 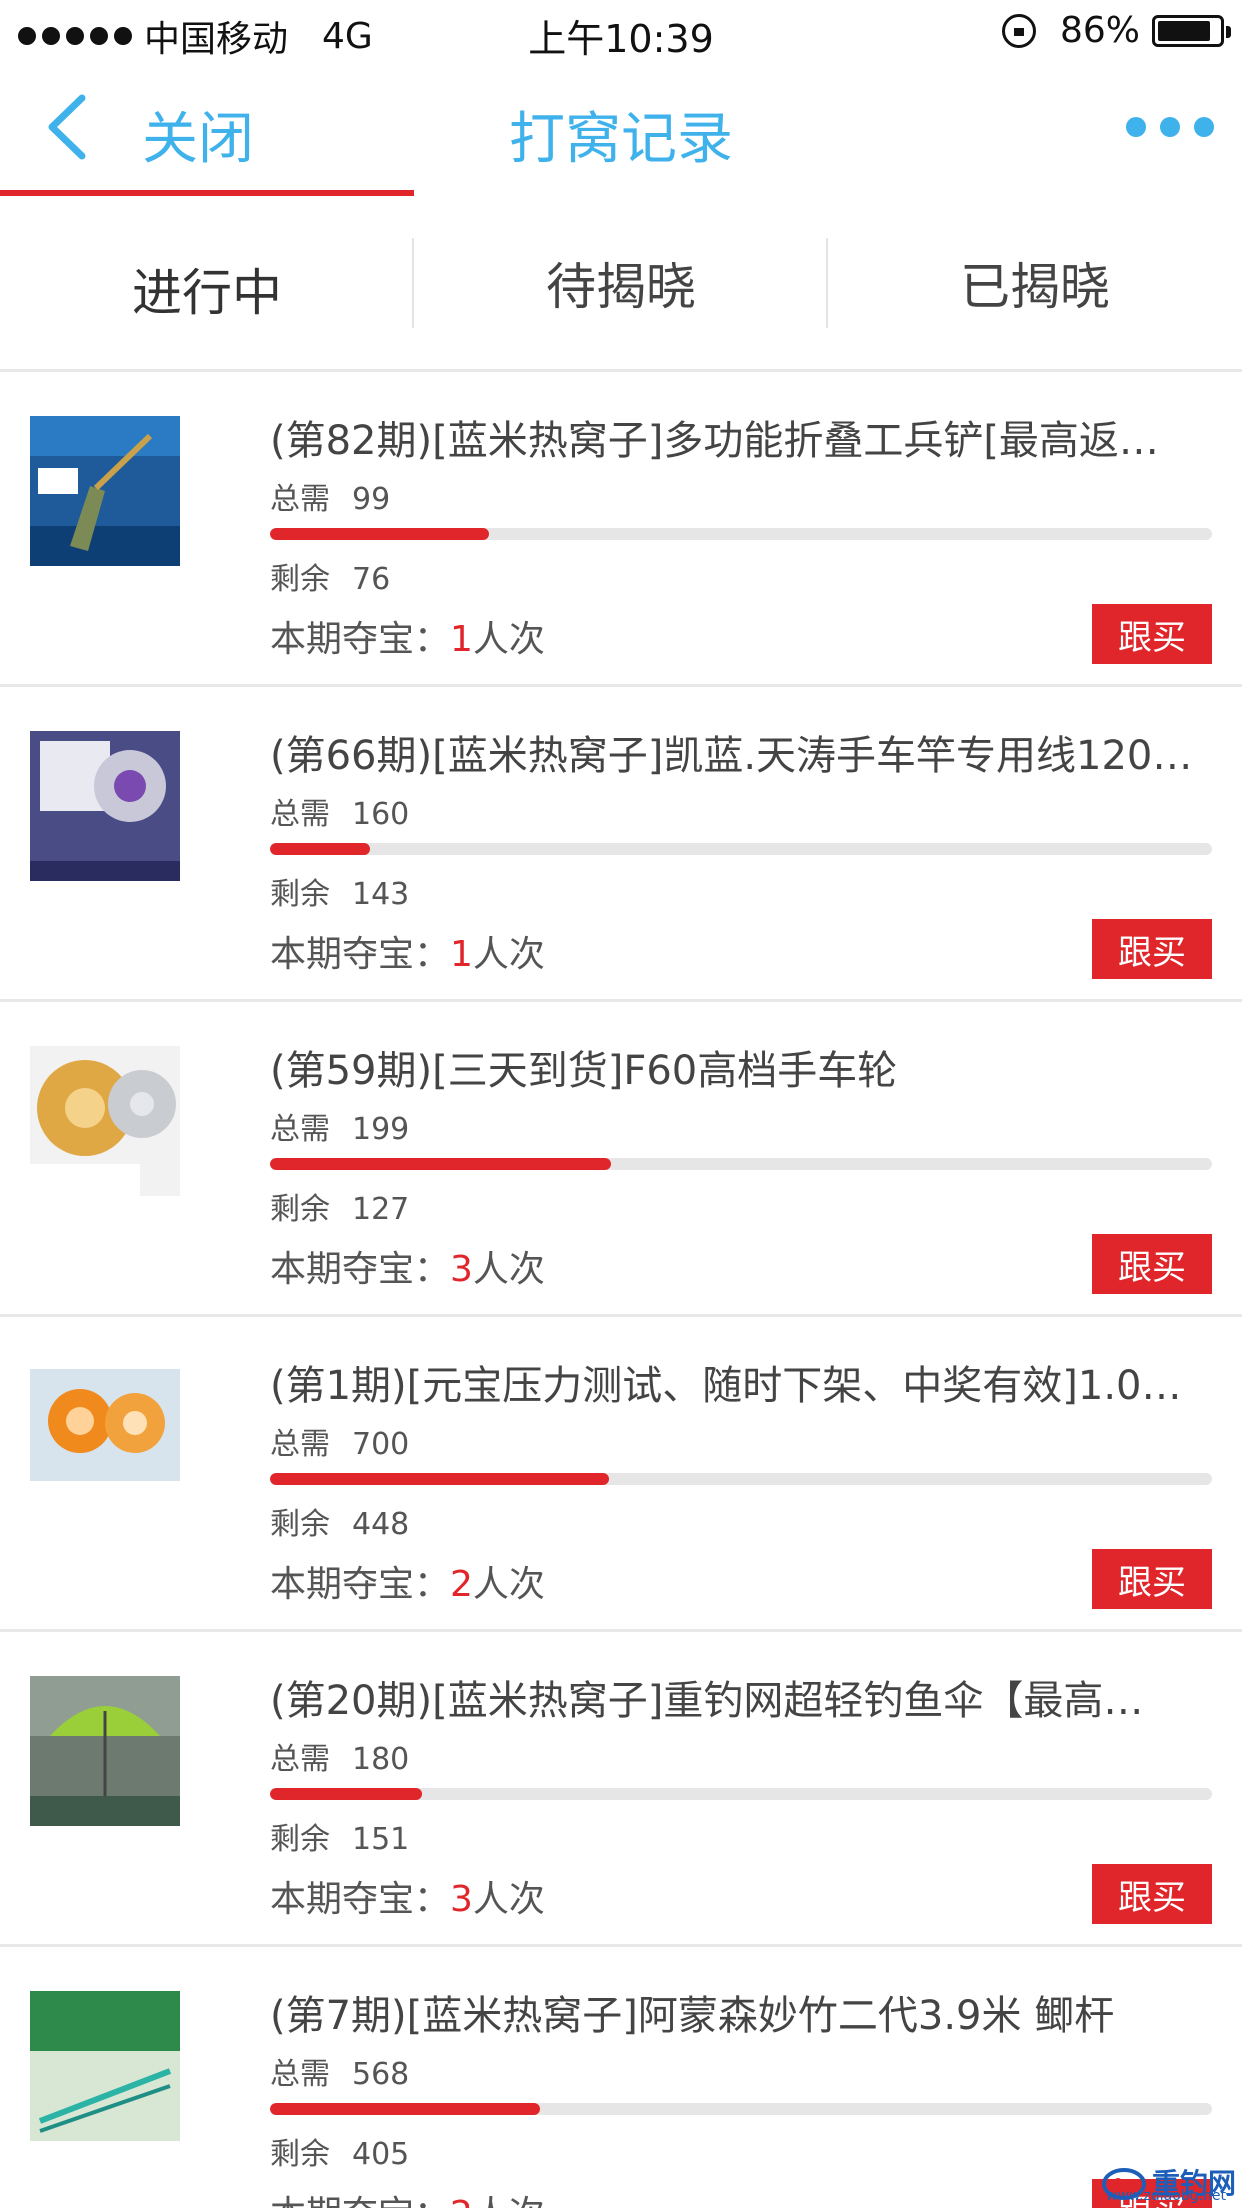 What do you see at coordinates (339, 1441) in the screenshot?
I see `total-need: 总需 700` at bounding box center [339, 1441].